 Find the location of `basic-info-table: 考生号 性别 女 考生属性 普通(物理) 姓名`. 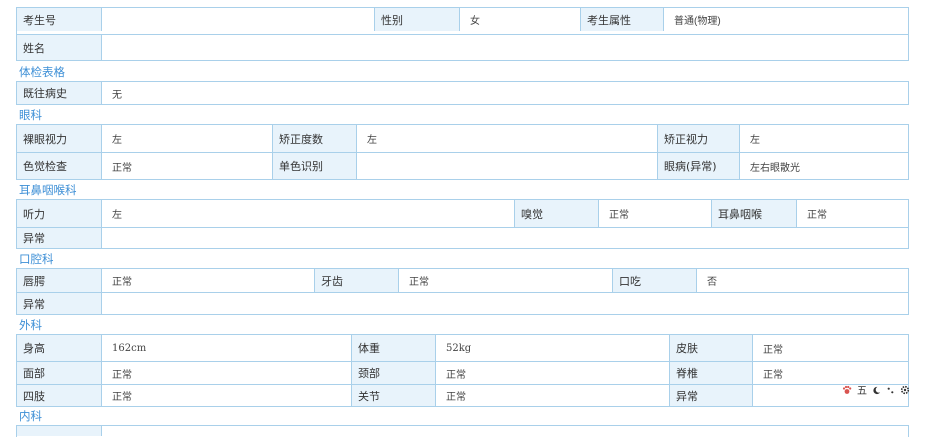

basic-info-table: 考生号 性别 女 考生属性 普通(物理) 姓名 is located at coordinates (462, 34).